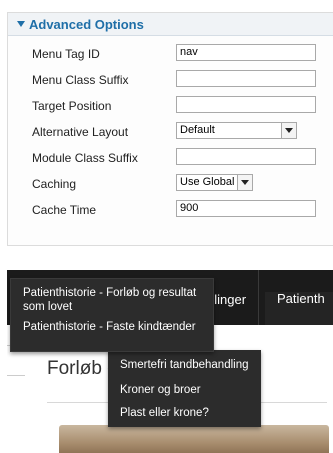 This screenshot has width=333, height=453. Describe the element at coordinates (184, 365) in the screenshot. I see `menu-item-smertefri-tandbehandling: Smertefri tandbehandling` at that location.